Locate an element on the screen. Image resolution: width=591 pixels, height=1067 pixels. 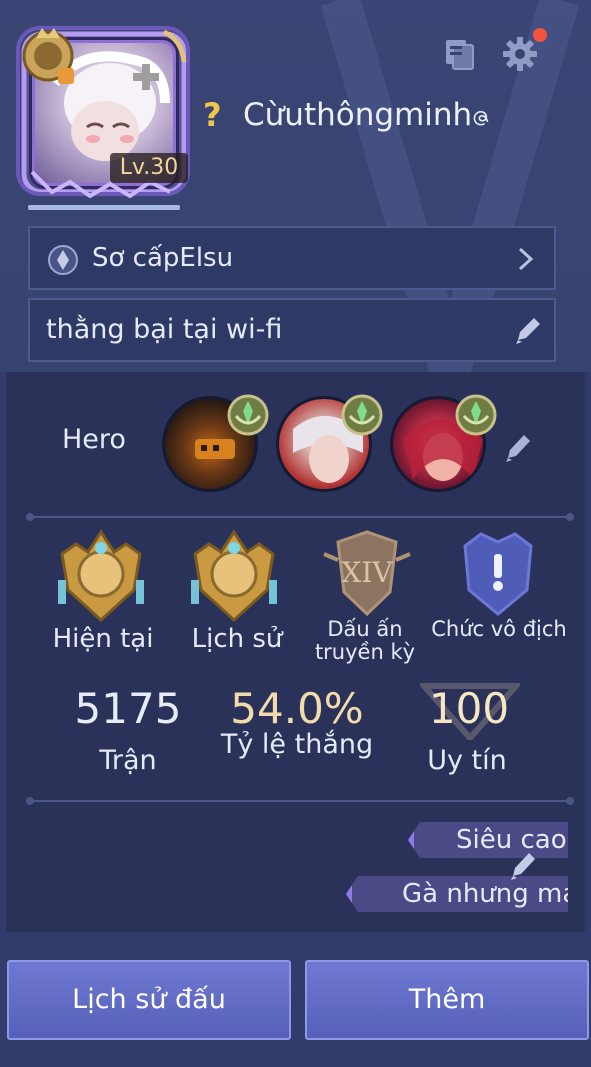
current-rank-emblem-icon is located at coordinates (101, 574).